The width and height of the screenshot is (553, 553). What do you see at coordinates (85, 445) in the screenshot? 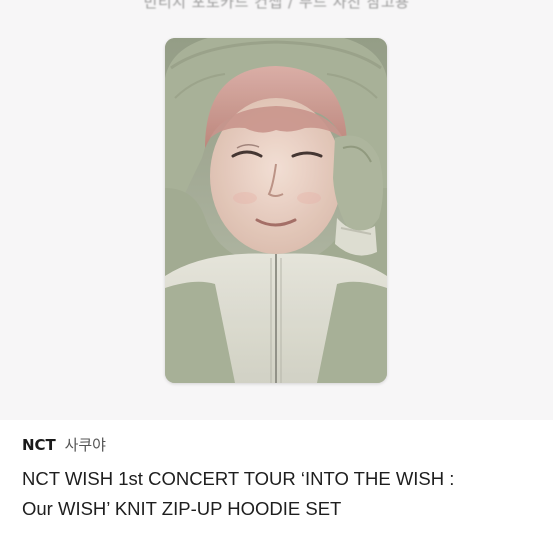
I see `brand-sub-name: 사쿠야` at bounding box center [85, 445].